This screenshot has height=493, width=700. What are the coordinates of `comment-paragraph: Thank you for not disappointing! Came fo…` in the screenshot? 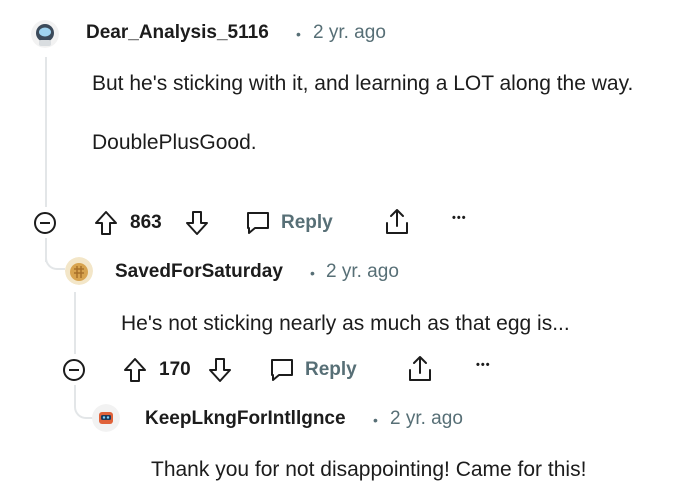 It's located at (369, 469).